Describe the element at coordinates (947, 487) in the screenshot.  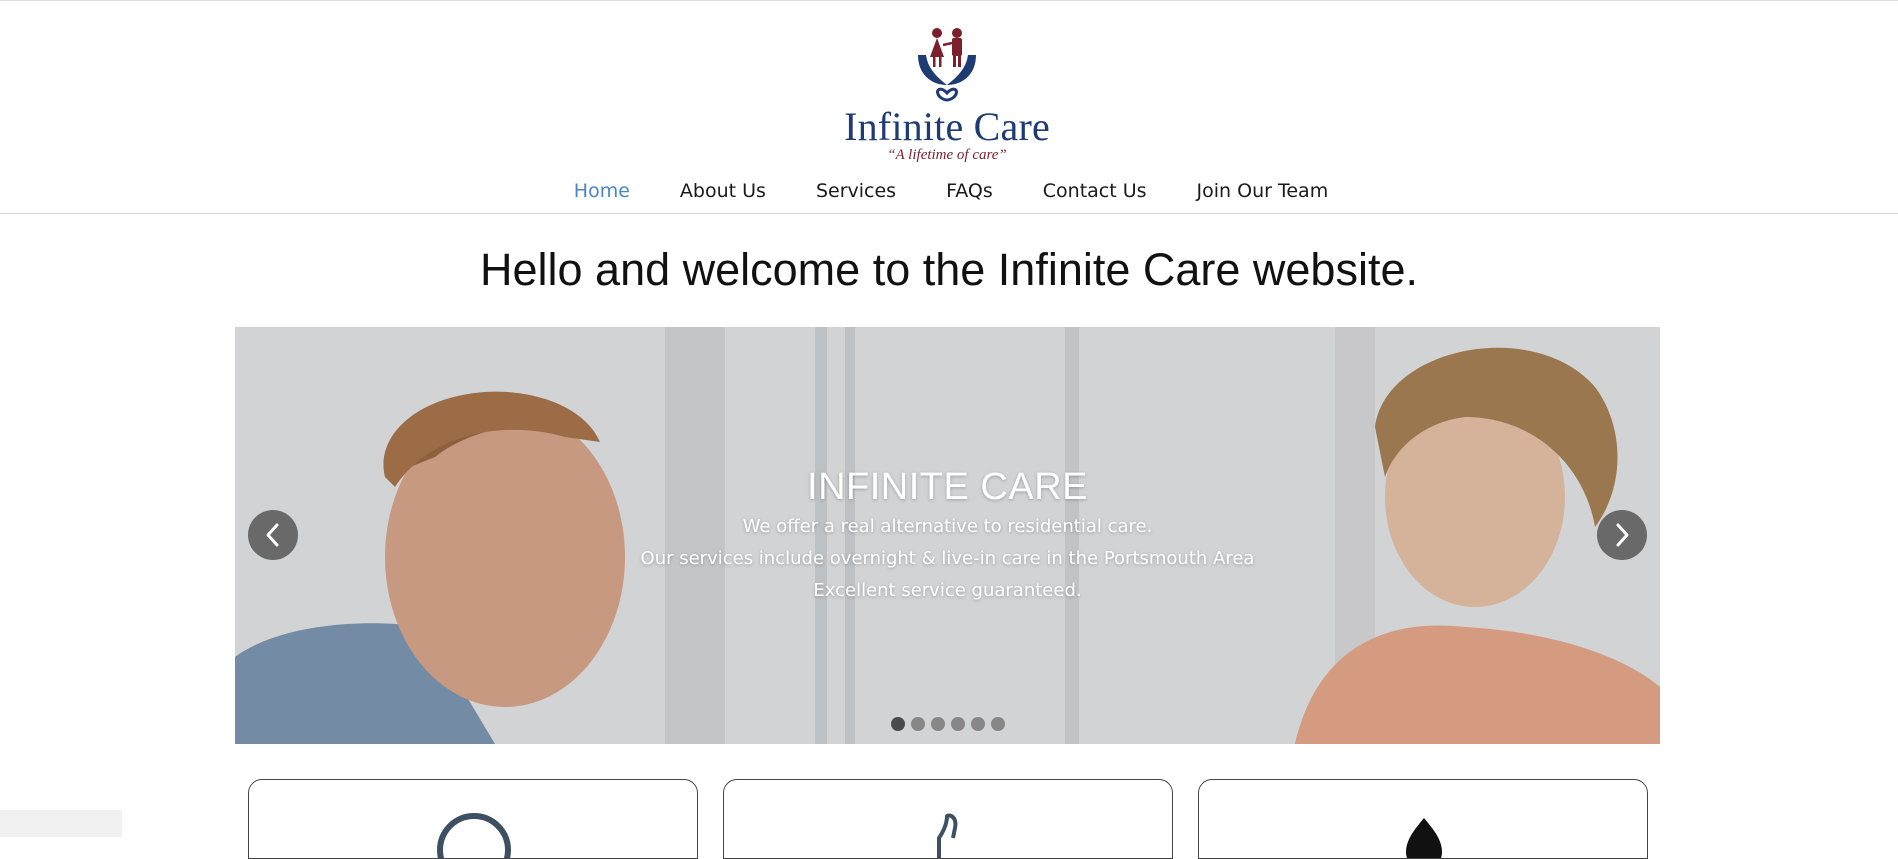
I see `slide-title: INFINITE CARE` at that location.